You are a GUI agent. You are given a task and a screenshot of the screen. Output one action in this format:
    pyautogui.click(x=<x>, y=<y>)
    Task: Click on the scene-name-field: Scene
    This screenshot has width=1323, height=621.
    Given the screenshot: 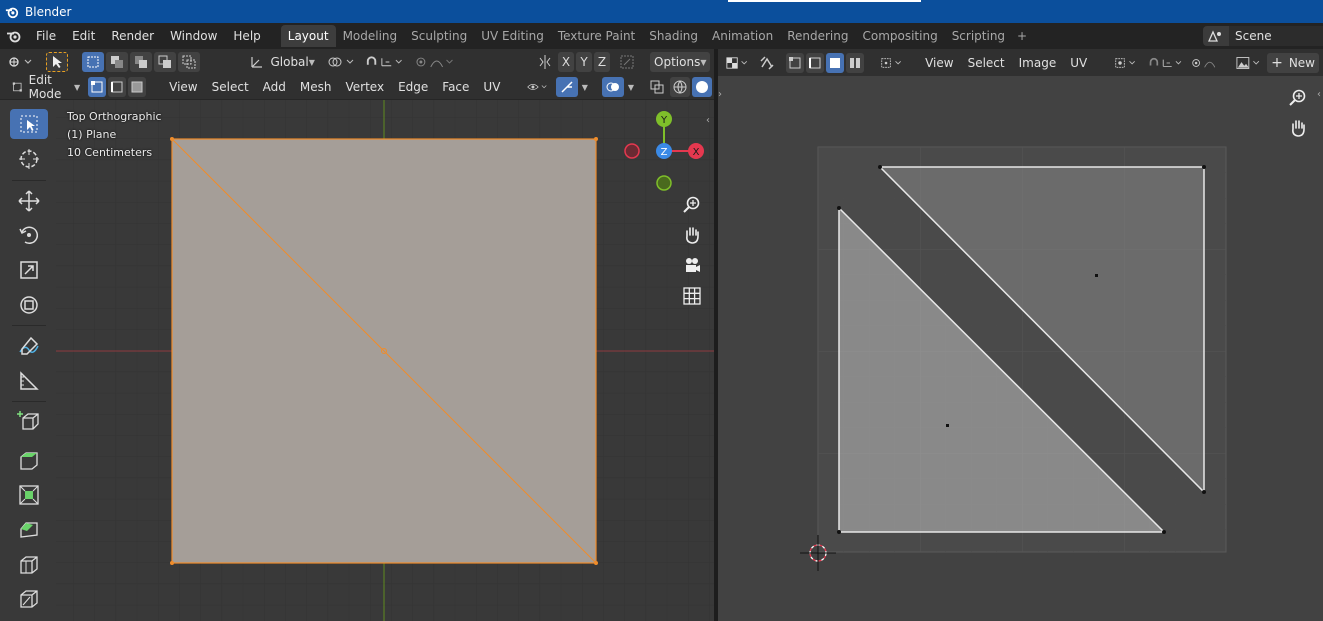 What is the action you would take?
    pyautogui.click(x=1276, y=36)
    